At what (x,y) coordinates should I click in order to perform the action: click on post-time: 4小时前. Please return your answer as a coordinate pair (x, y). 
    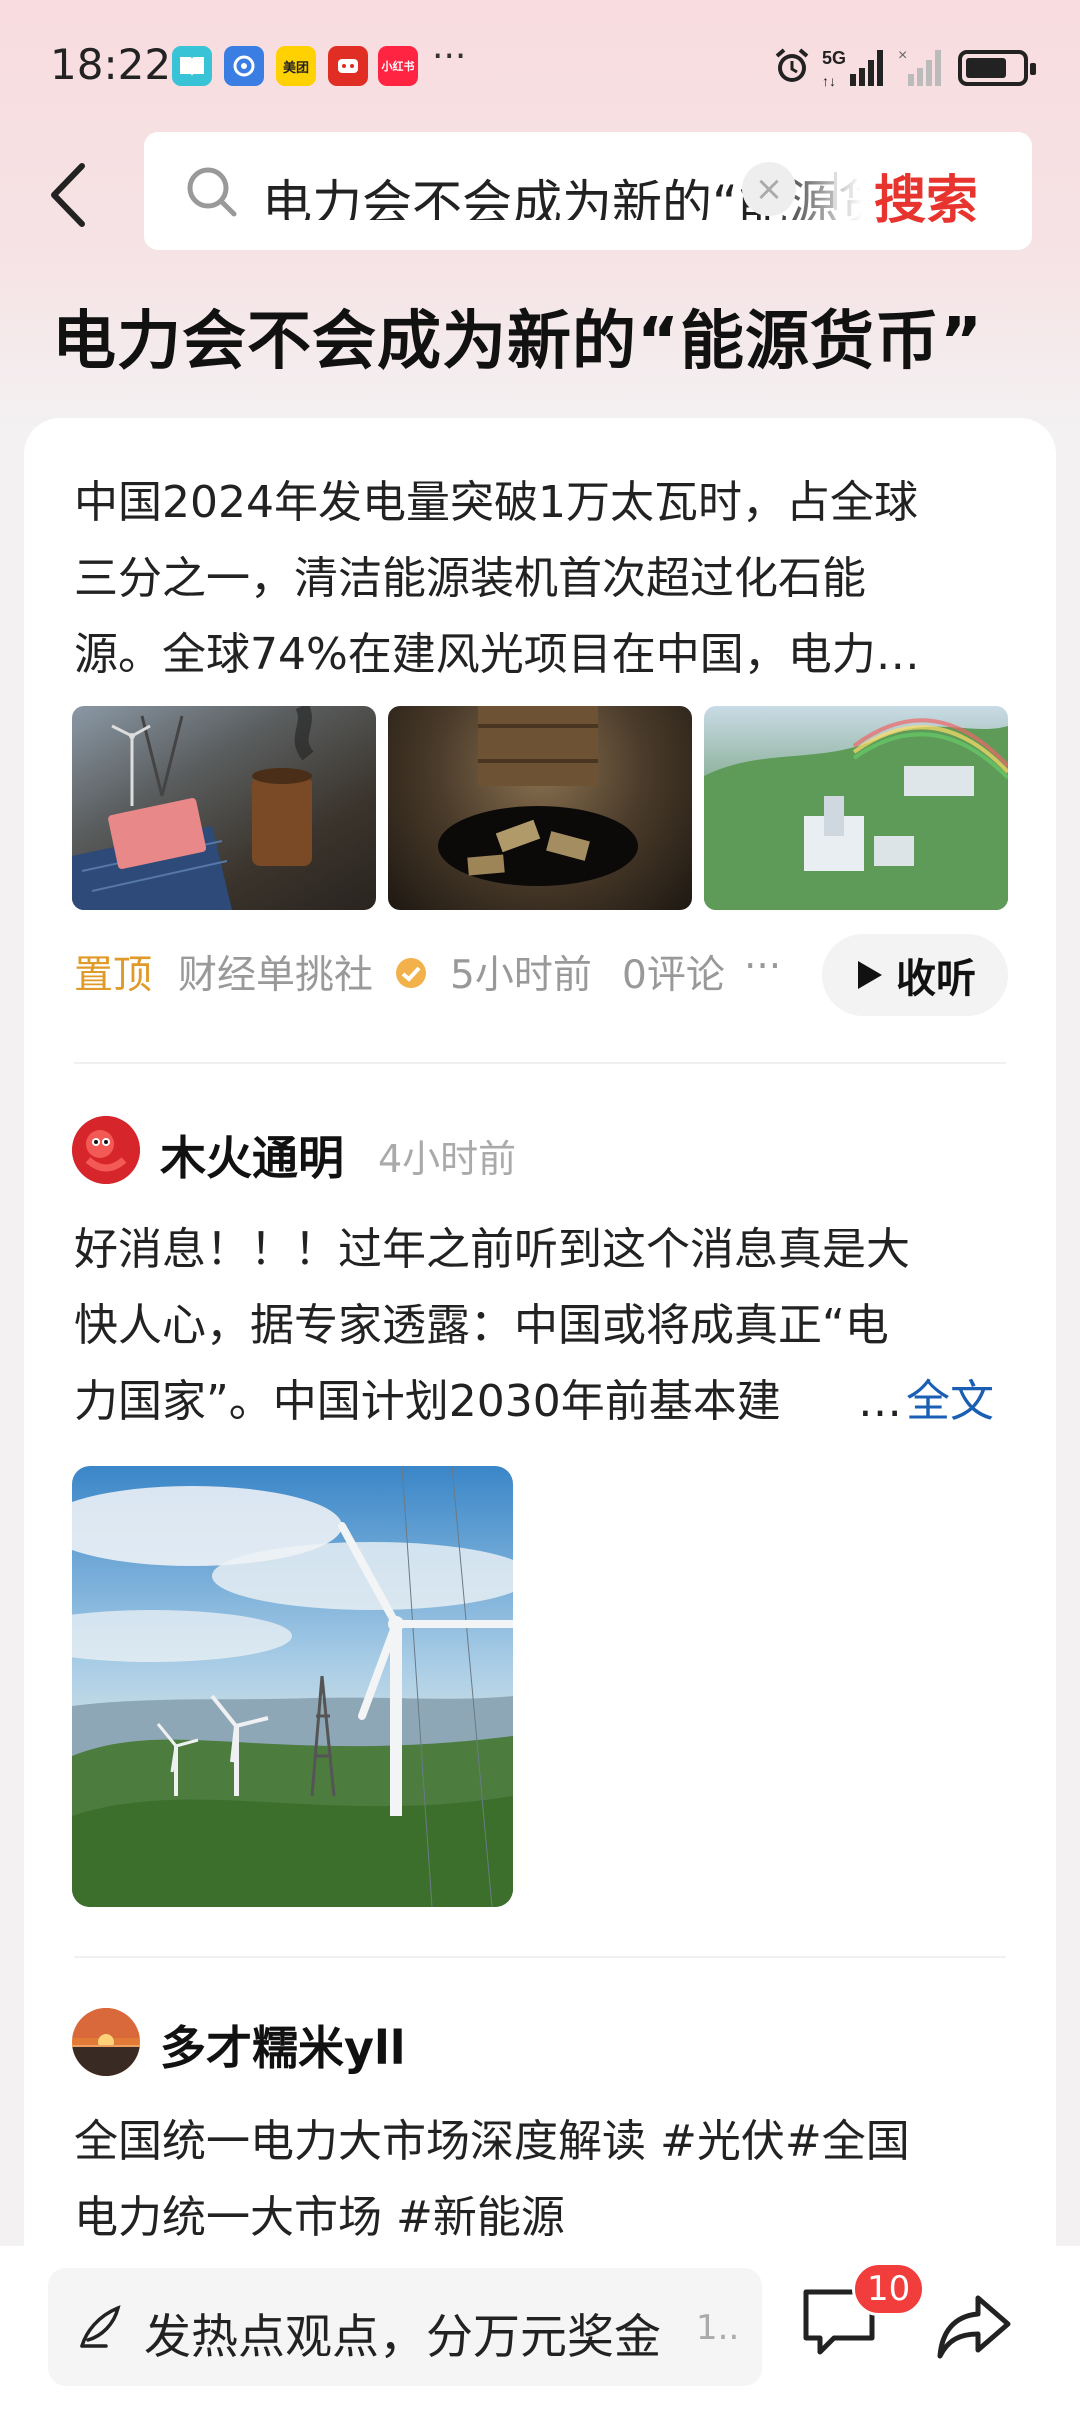
    Looking at the image, I should click on (447, 1159).